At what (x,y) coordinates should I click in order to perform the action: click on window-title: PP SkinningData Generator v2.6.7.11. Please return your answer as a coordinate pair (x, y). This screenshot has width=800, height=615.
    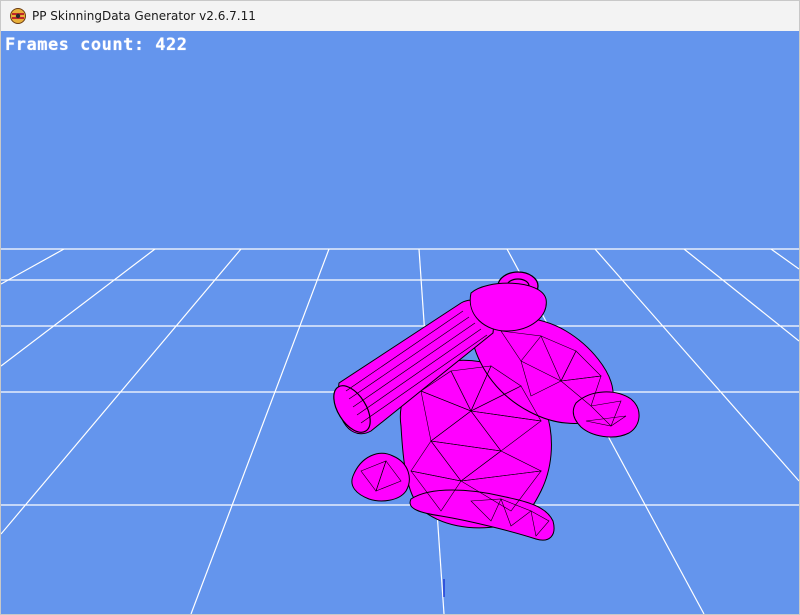
    Looking at the image, I should click on (144, 16).